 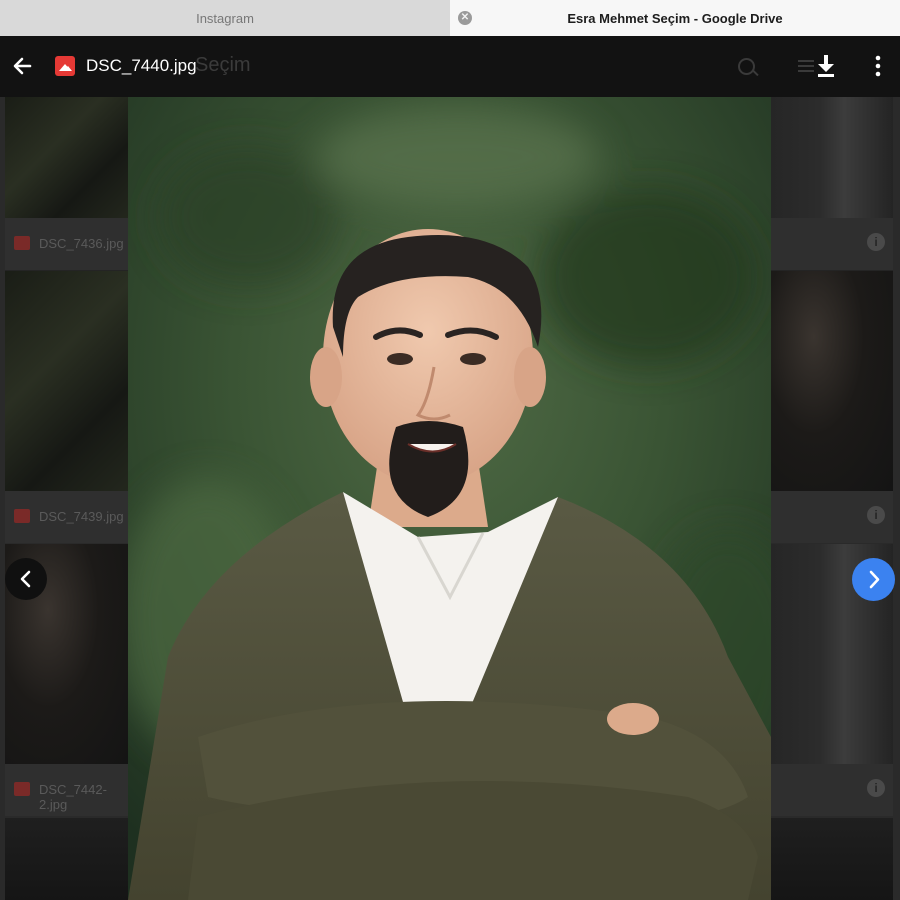 What do you see at coordinates (746, 66) in the screenshot?
I see `search-icon` at bounding box center [746, 66].